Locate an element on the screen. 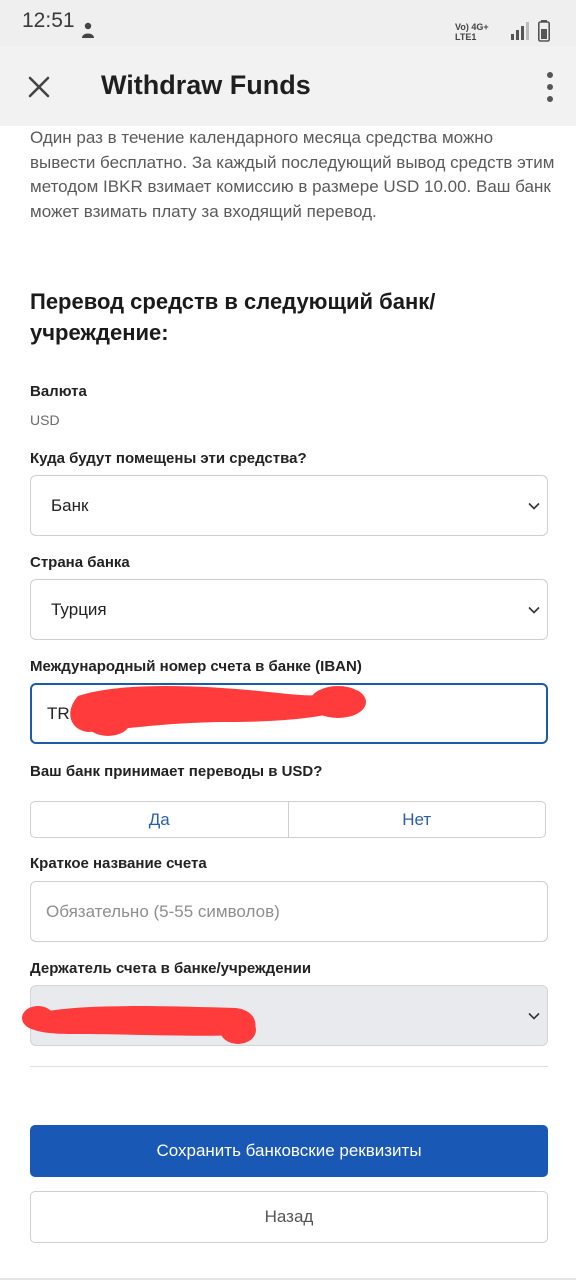 This screenshot has height=1280, width=576. iban-input is located at coordinates (289, 713).